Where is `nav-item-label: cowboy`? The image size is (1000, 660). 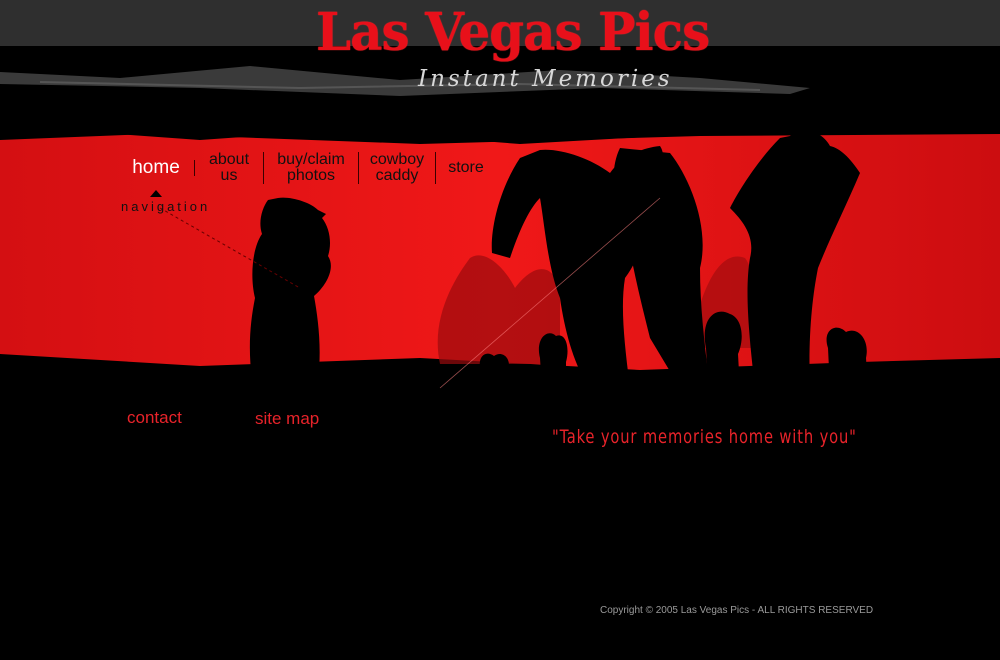
nav-item-label: cowboy is located at coordinates (397, 159).